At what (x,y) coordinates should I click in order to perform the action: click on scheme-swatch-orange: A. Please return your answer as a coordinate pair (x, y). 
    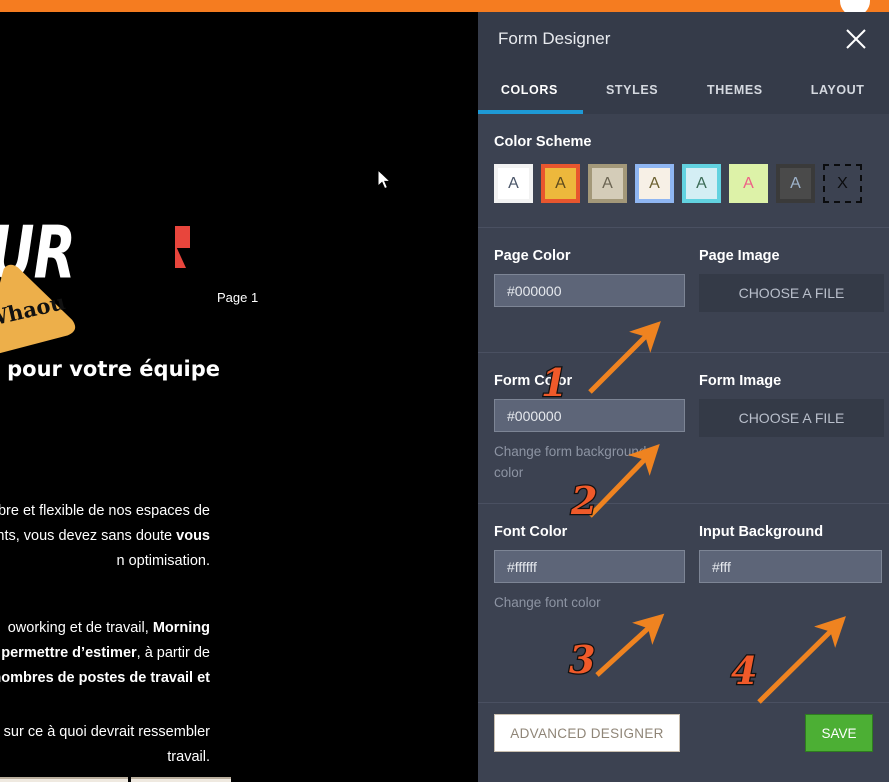
    Looking at the image, I should click on (560, 183).